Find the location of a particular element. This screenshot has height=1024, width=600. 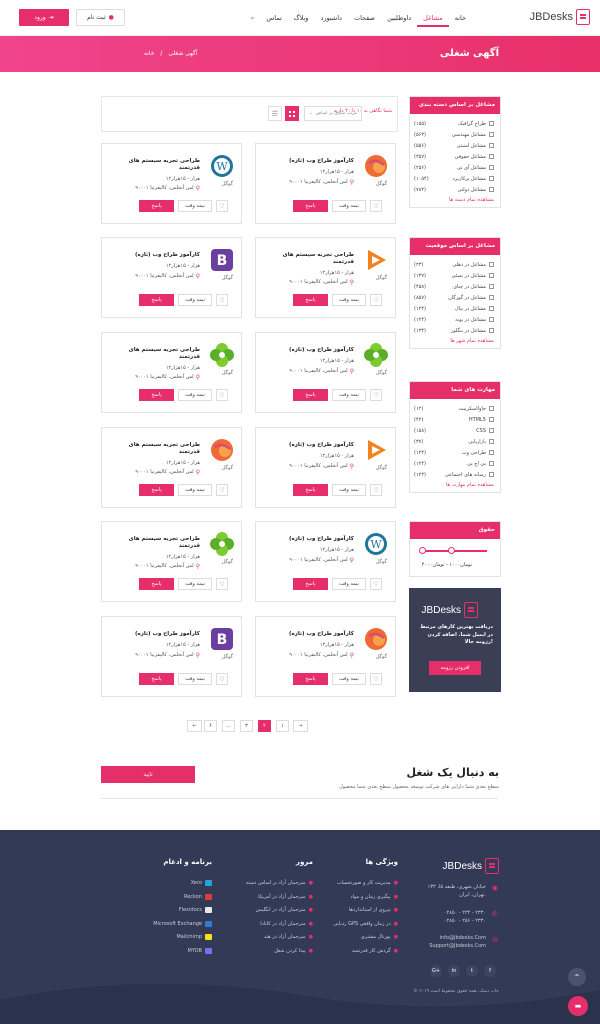

skills-filter-item: (۱۵۸) CSS is located at coordinates (455, 430).